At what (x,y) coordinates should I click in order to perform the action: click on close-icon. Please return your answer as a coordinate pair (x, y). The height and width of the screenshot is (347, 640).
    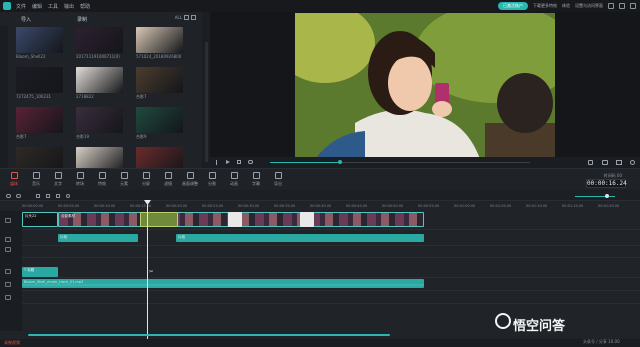
    Looking at the image, I should click on (633, 6).